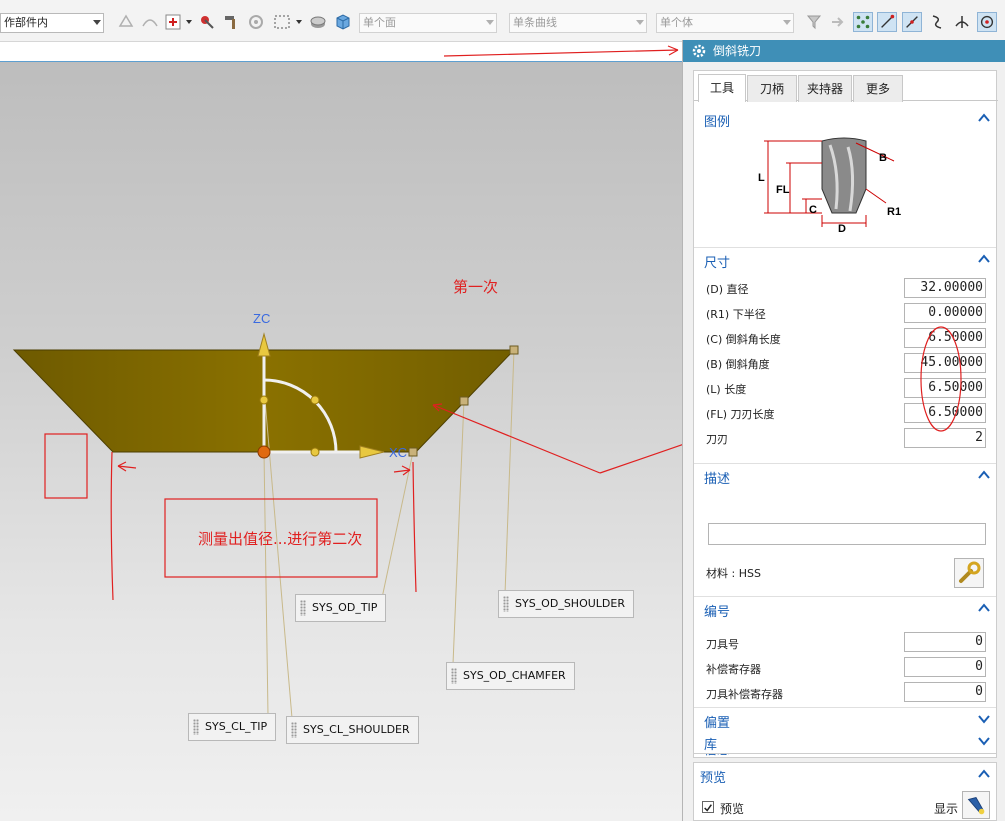 This screenshot has width=1005, height=821. I want to click on section-library-header: 库, so click(845, 742).